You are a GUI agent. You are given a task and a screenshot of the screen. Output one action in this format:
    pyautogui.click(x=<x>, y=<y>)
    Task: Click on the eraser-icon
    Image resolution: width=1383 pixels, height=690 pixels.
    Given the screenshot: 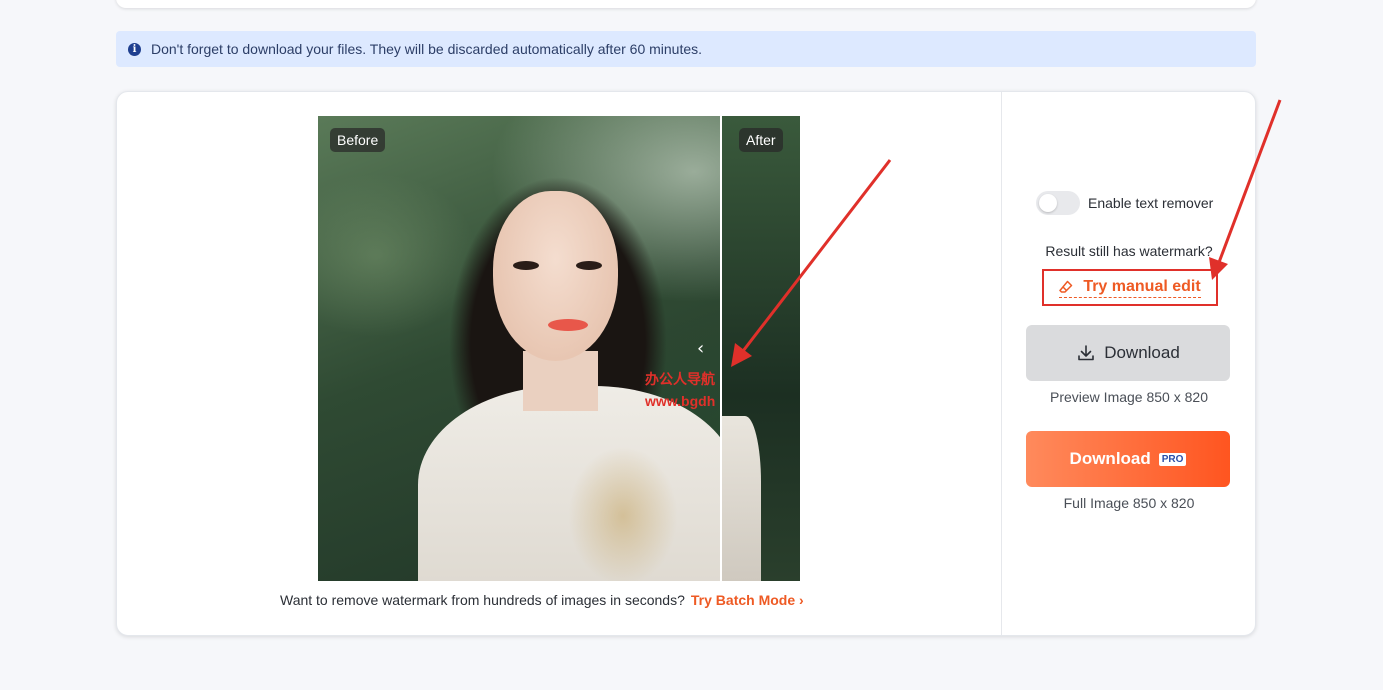 What is the action you would take?
    pyautogui.click(x=1066, y=286)
    